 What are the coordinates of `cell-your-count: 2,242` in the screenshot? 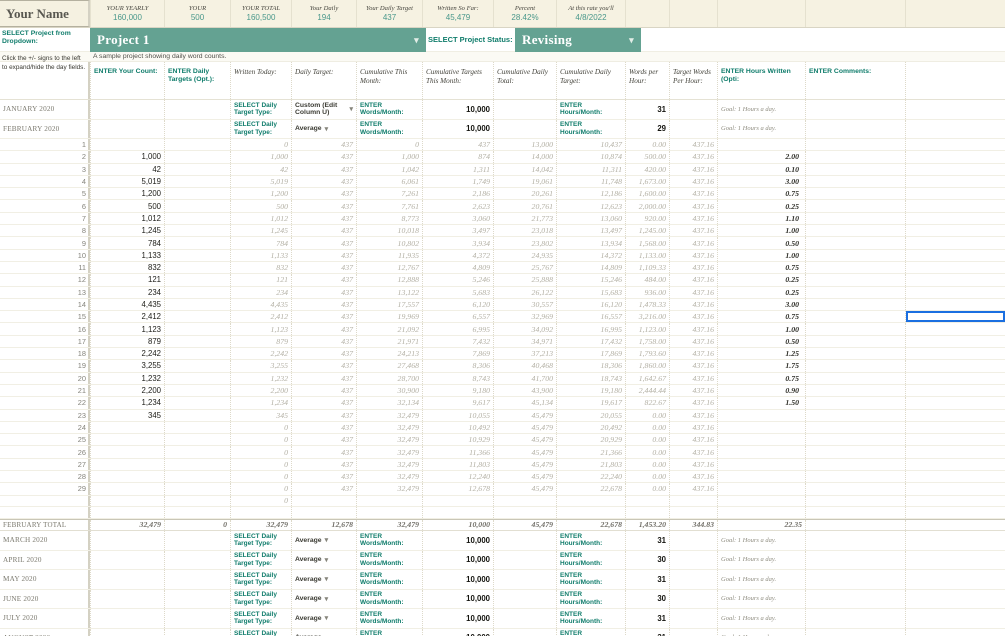 It's located at (127, 354).